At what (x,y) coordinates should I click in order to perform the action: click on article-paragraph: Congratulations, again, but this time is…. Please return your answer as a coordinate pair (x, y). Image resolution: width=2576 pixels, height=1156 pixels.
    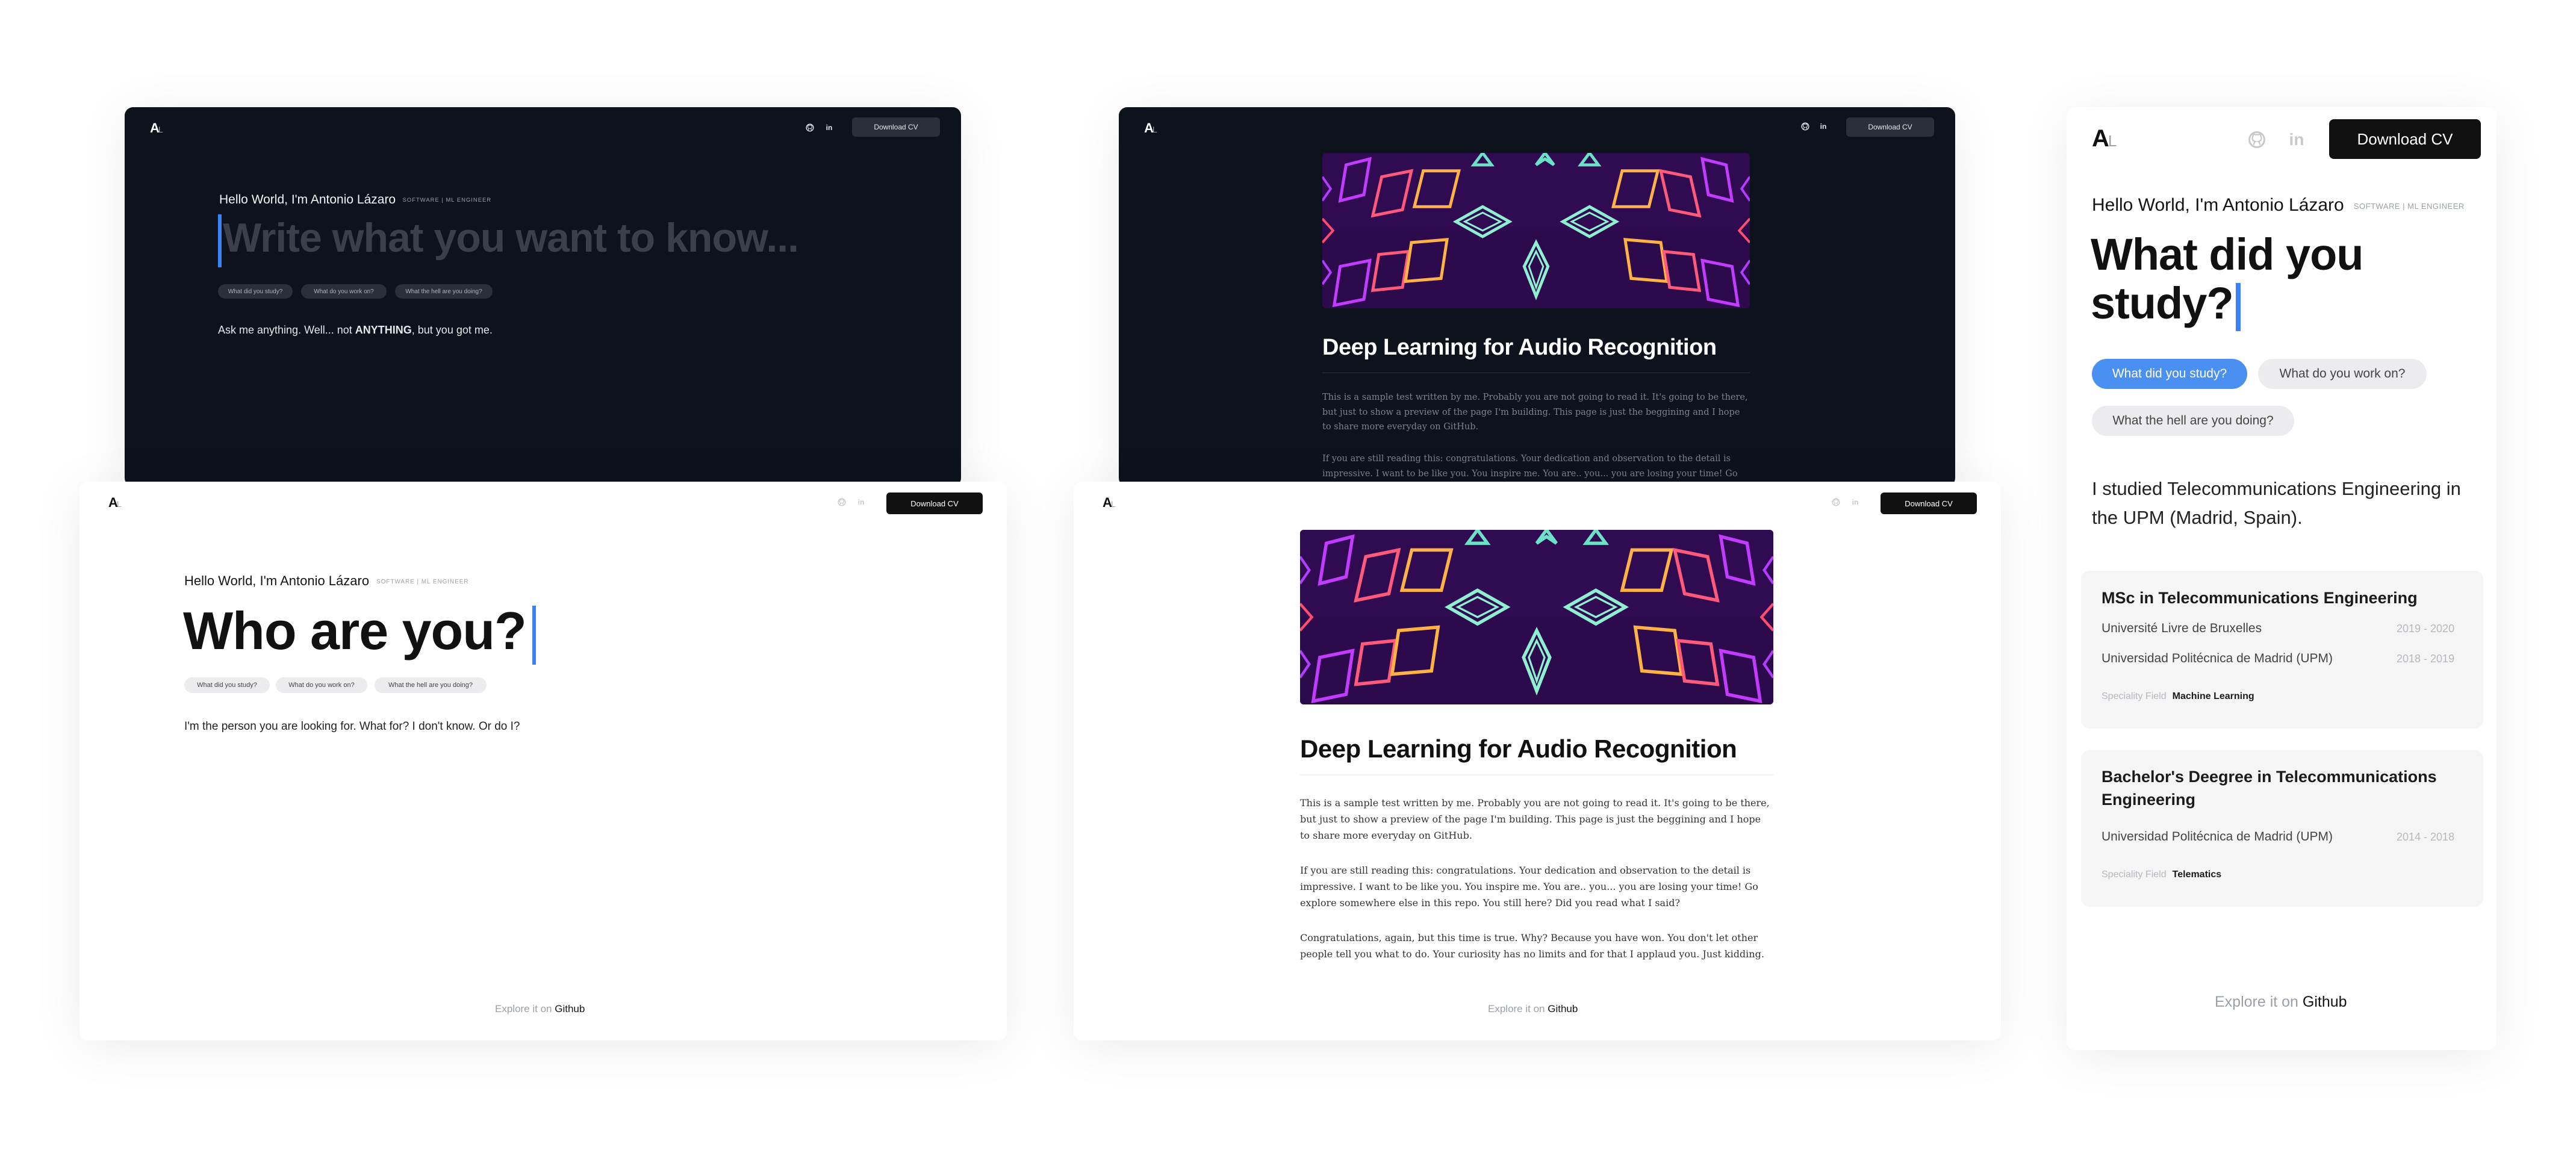
    Looking at the image, I should click on (1532, 946).